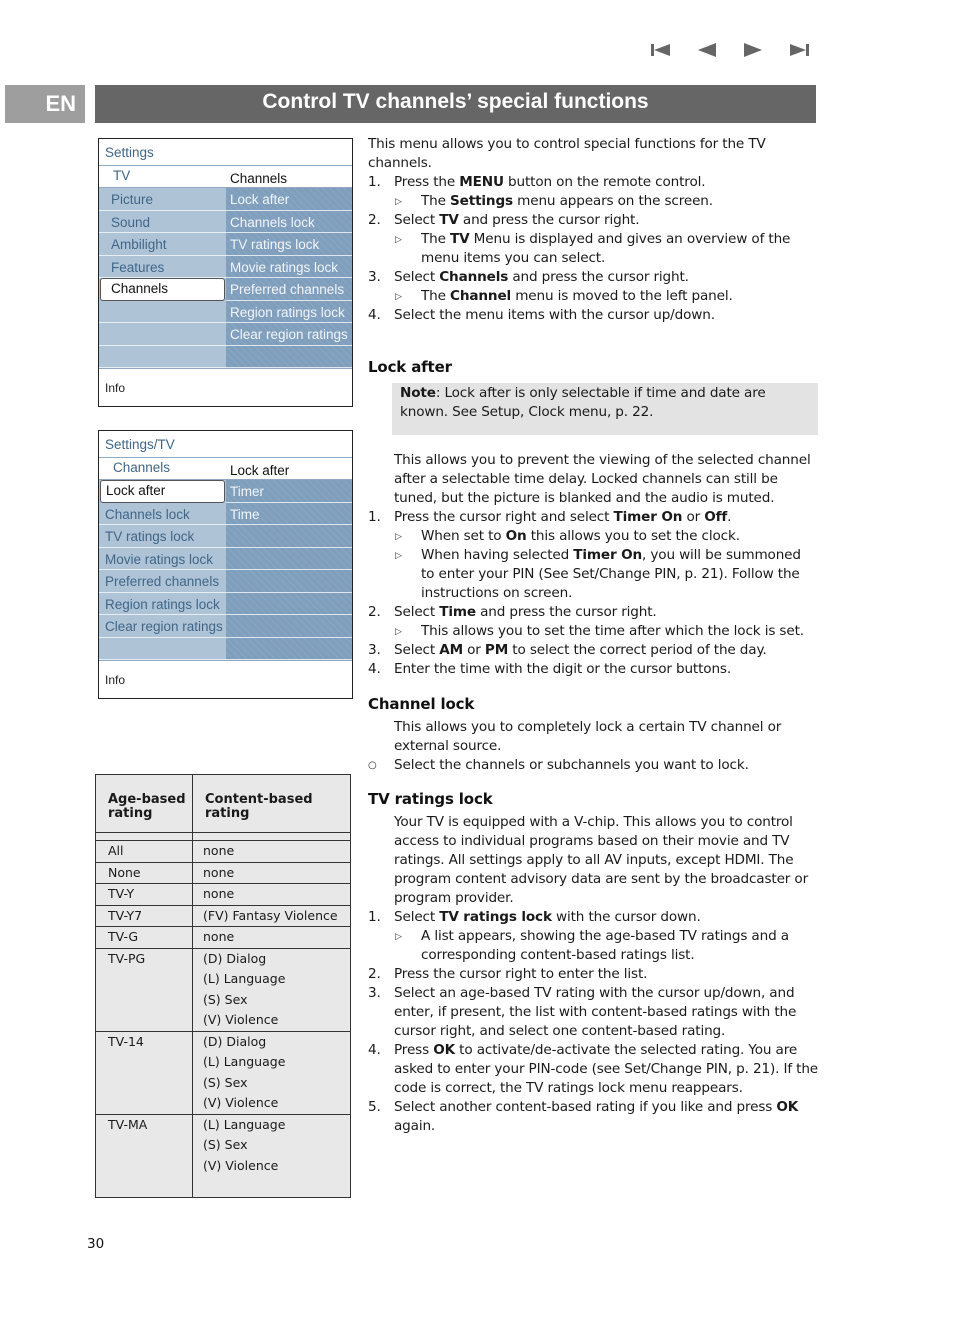 The height and width of the screenshot is (1336, 954). What do you see at coordinates (289, 222) in the screenshot?
I see `submenu-item-channels-lock: Channels lock` at bounding box center [289, 222].